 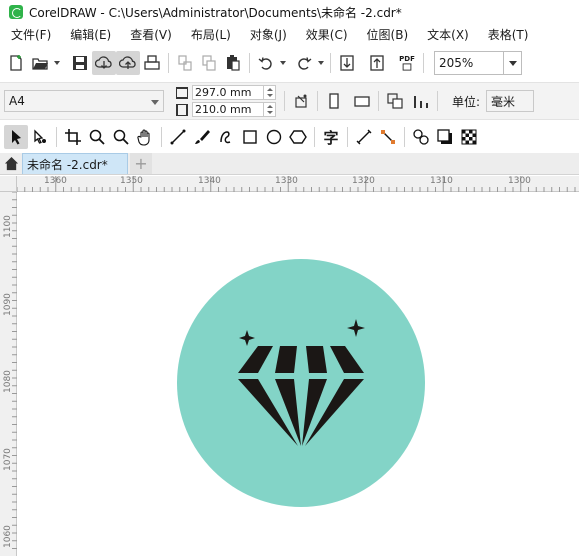 I want to click on open-dropdown-icon, so click(x=57, y=63).